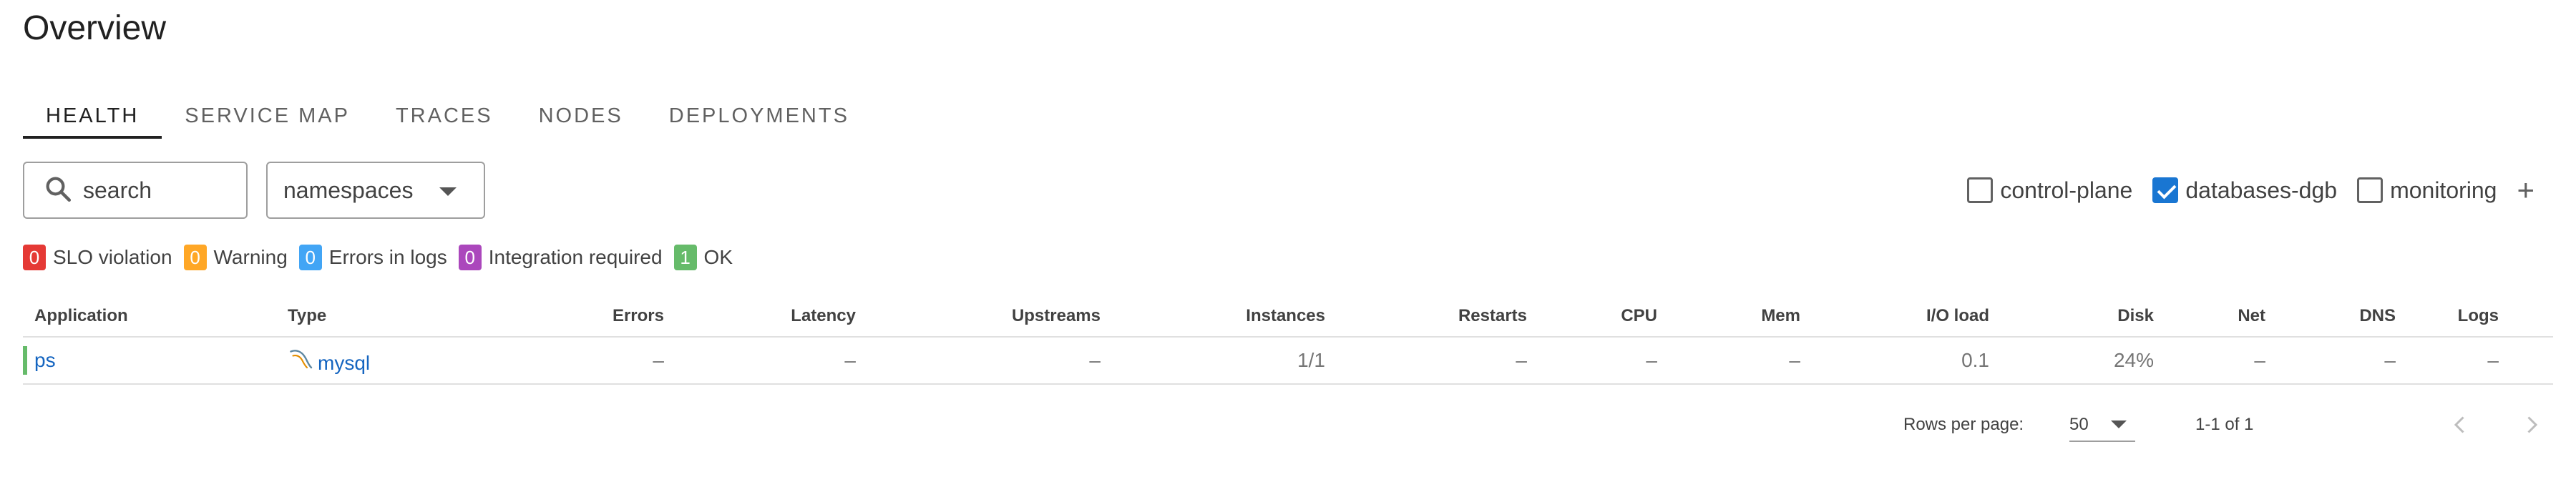 The image size is (2576, 482). I want to click on logs-cell: –, so click(2493, 360).